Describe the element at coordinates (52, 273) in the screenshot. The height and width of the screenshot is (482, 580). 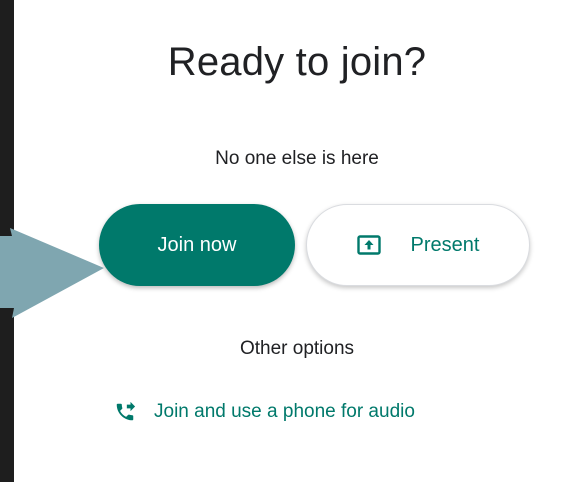
I see `pointer-arrow-icon` at that location.